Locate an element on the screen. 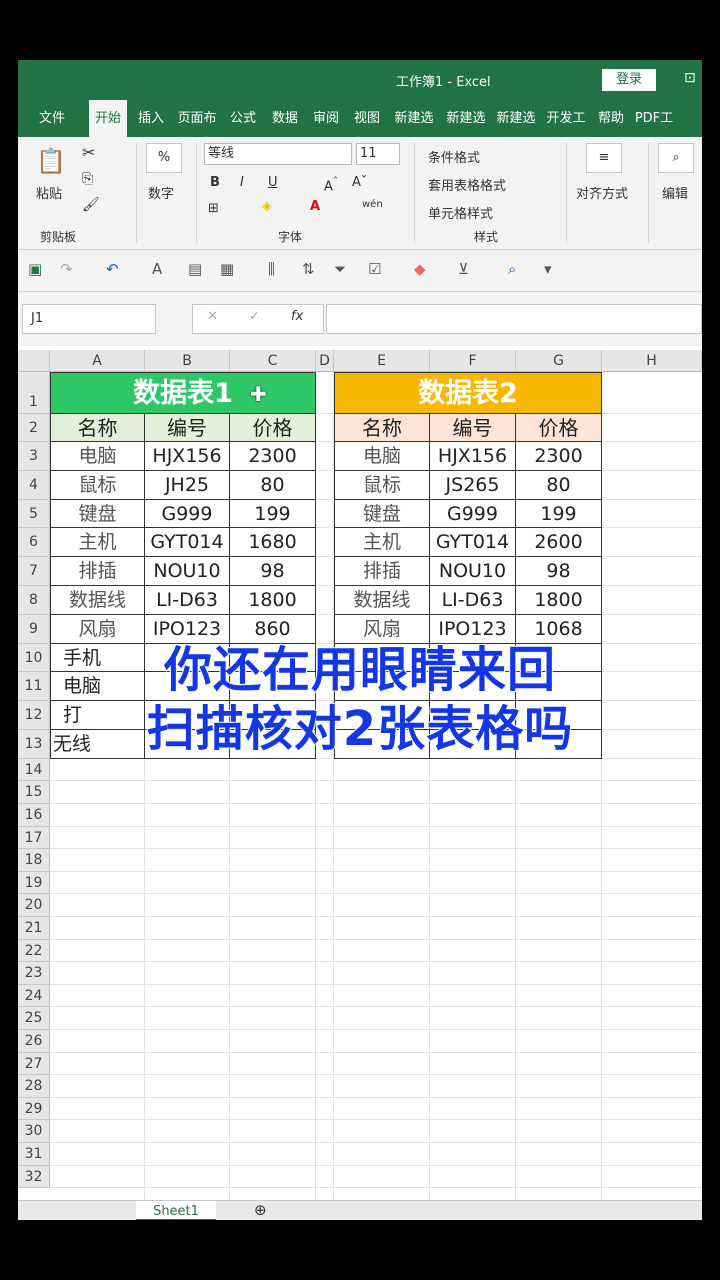 The width and height of the screenshot is (720, 1280). column-header: F is located at coordinates (473, 361).